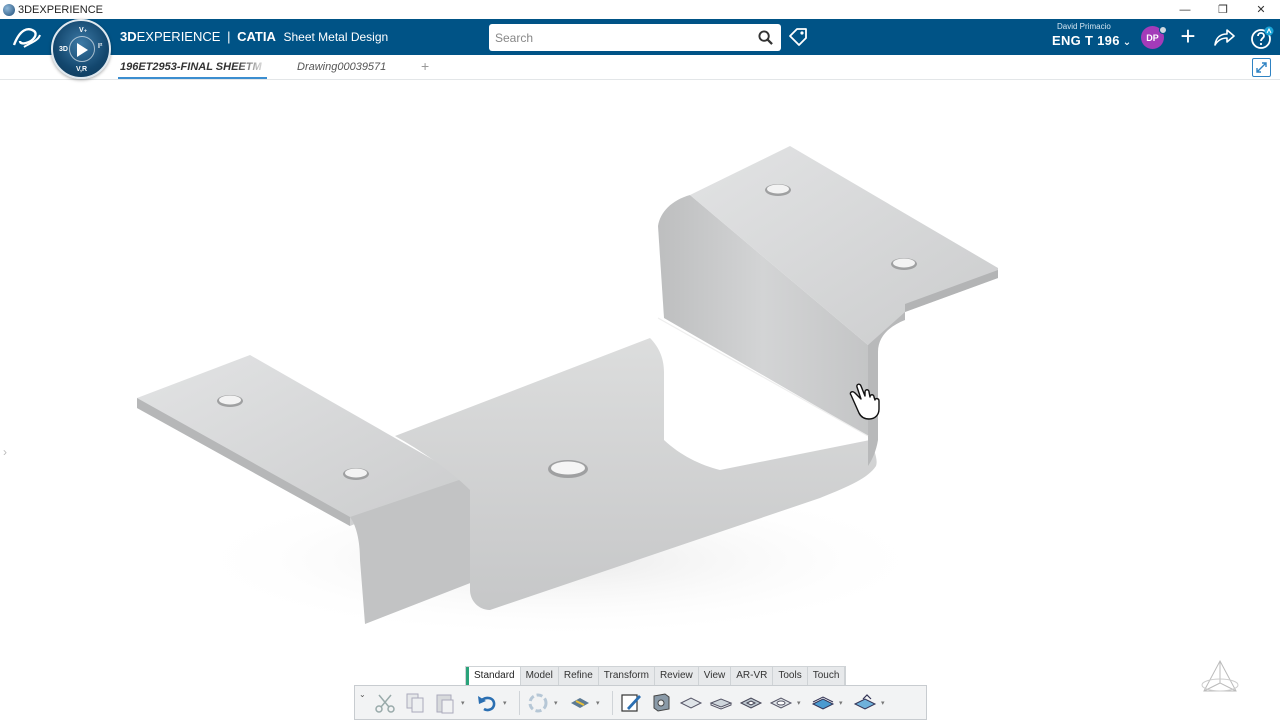  I want to click on tab-drawing: Drawing00039571, so click(341, 67).